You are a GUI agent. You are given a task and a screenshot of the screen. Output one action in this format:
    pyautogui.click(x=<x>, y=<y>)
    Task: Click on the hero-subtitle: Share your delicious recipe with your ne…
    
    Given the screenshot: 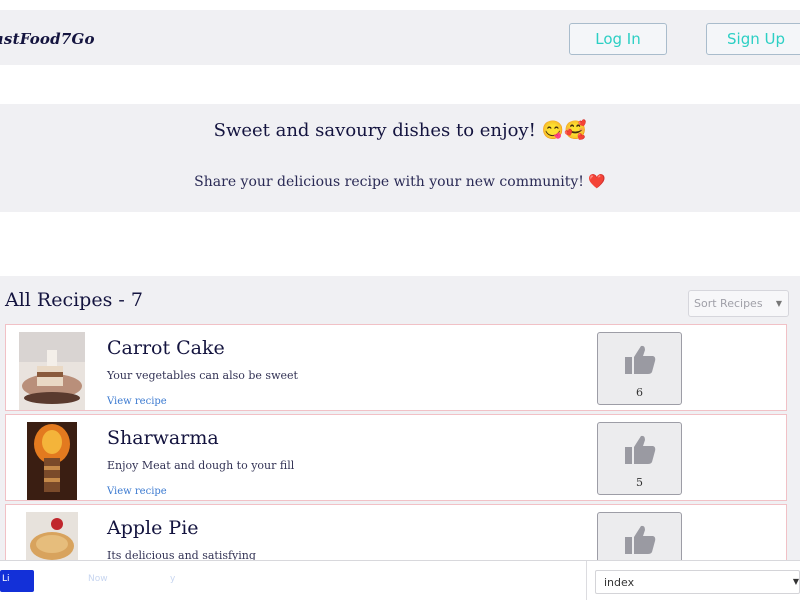 What is the action you would take?
    pyautogui.click(x=400, y=182)
    